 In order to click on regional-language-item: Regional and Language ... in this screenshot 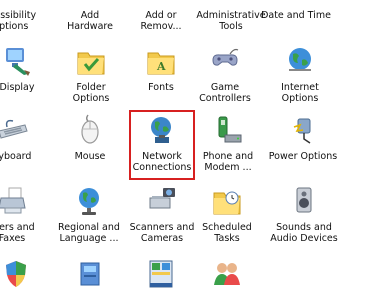, I will do `click(89, 215)`.